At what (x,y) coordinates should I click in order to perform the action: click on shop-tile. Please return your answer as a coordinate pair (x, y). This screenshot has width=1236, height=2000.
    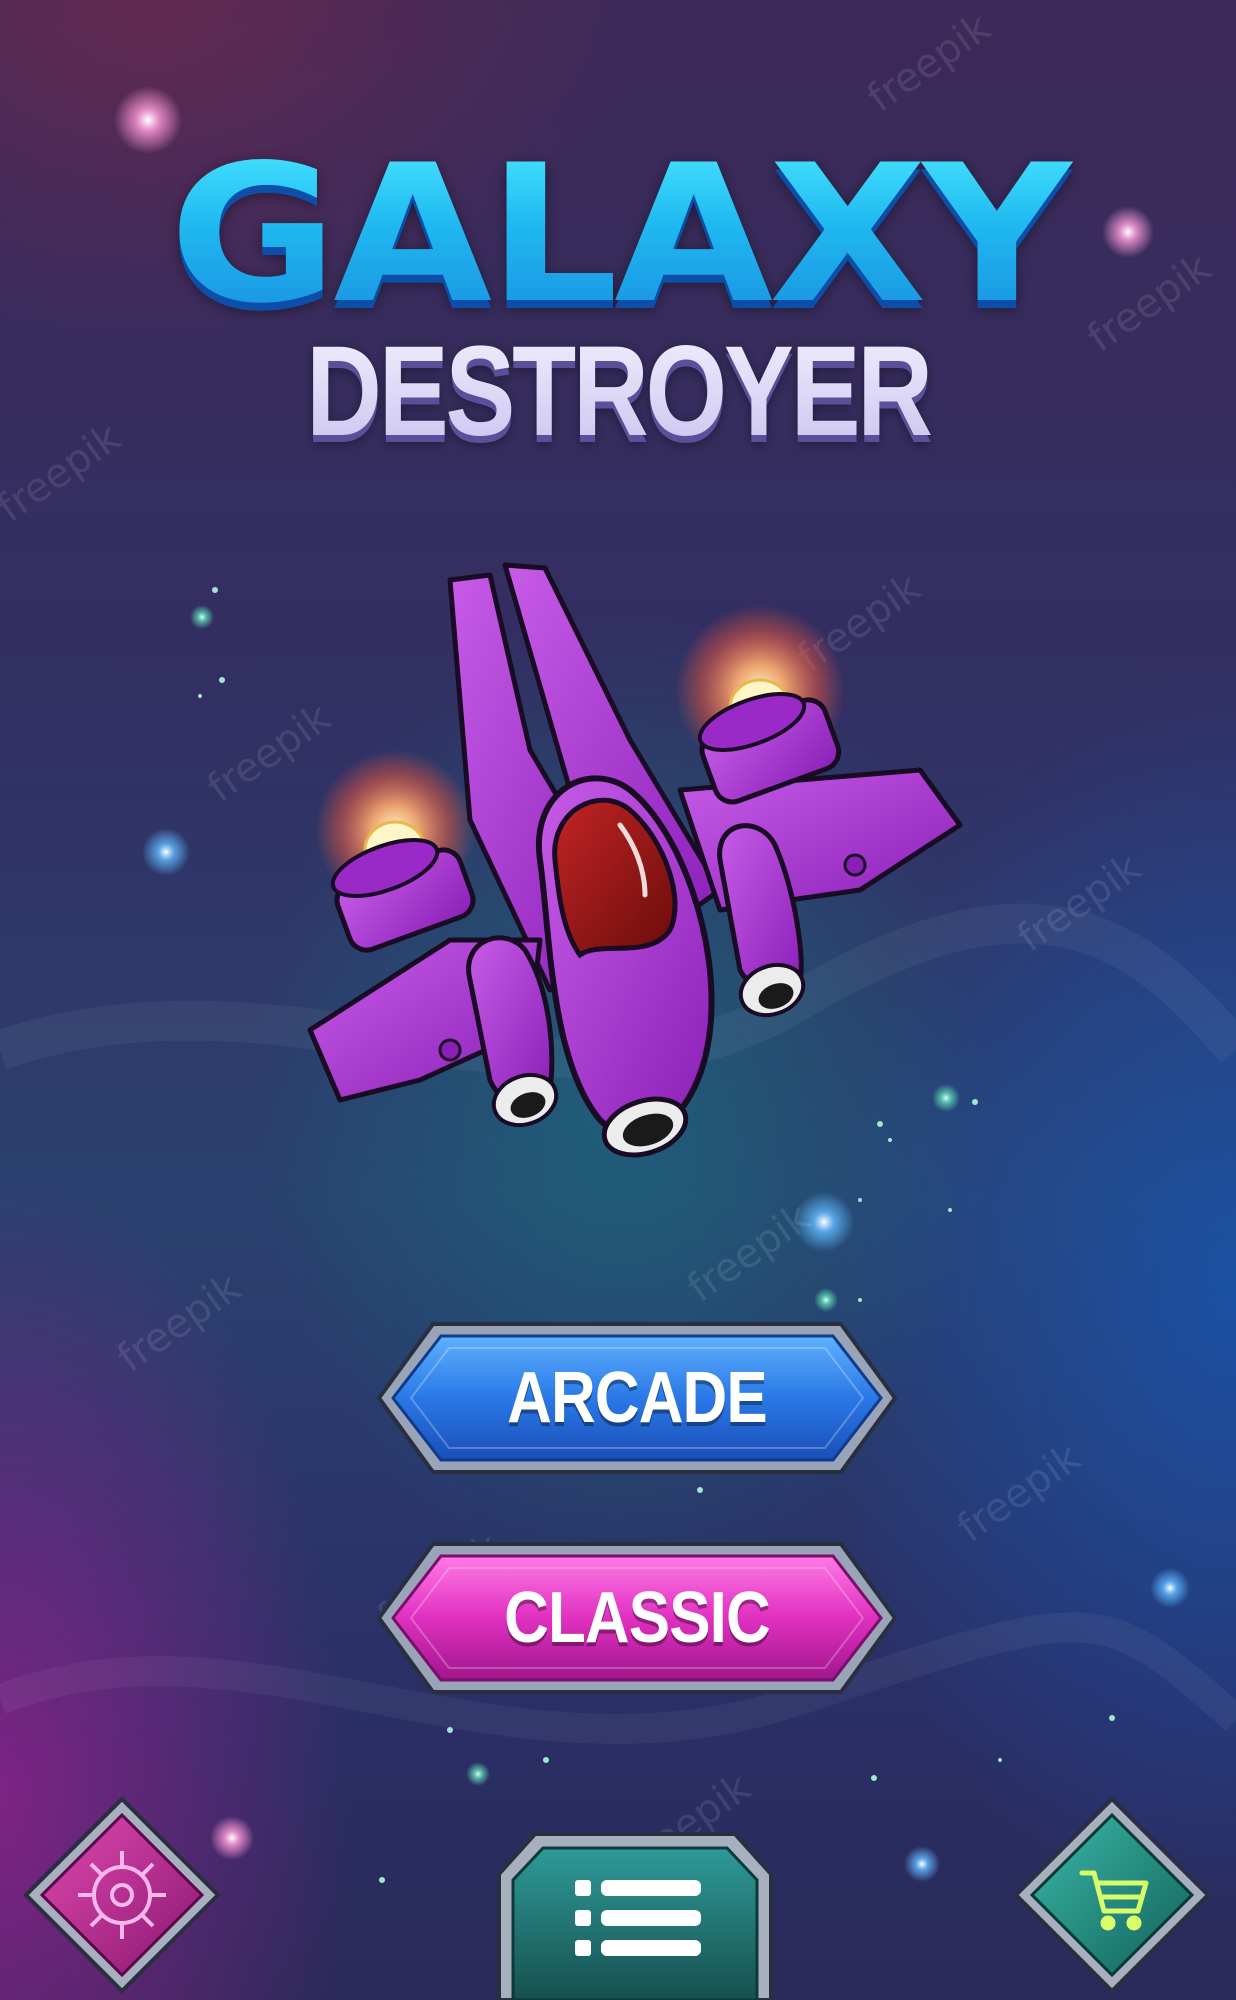
    Looking at the image, I should click on (1112, 1895).